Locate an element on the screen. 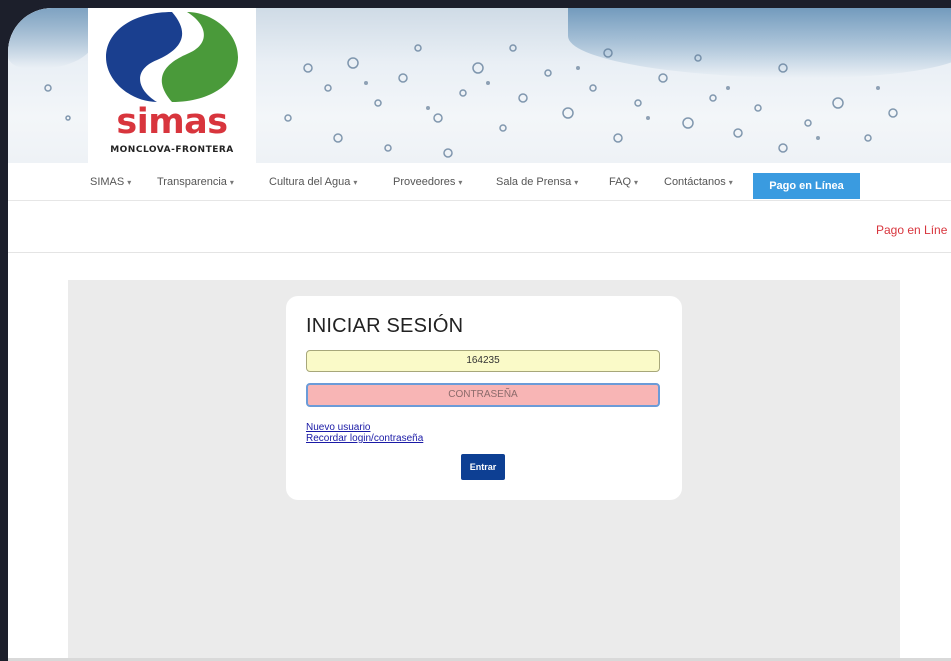  nav-item-label: Sala de Prensa is located at coordinates (534, 182).